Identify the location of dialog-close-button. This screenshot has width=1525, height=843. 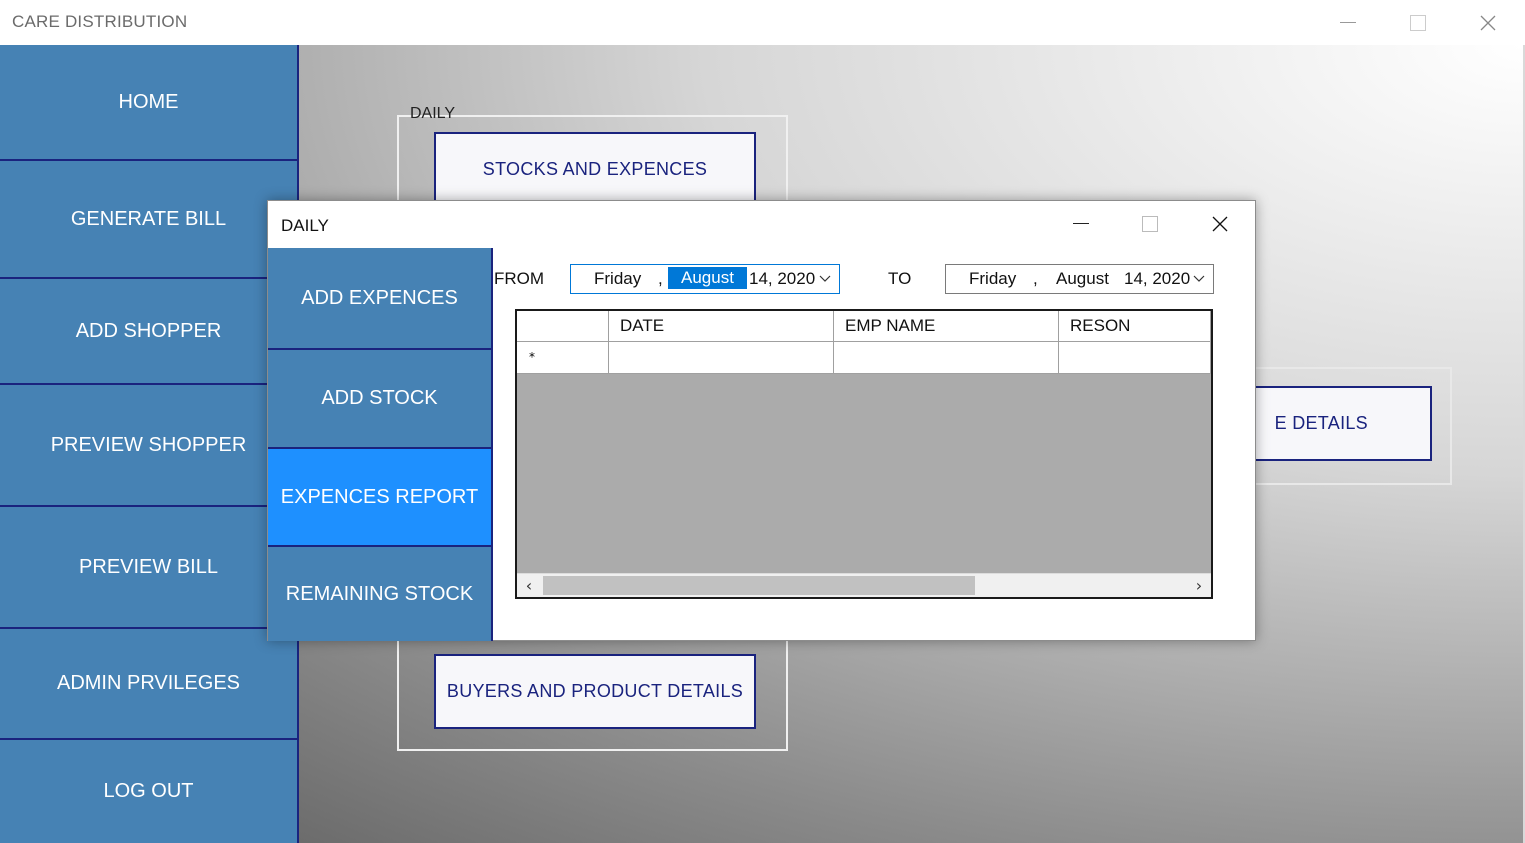
(1220, 223).